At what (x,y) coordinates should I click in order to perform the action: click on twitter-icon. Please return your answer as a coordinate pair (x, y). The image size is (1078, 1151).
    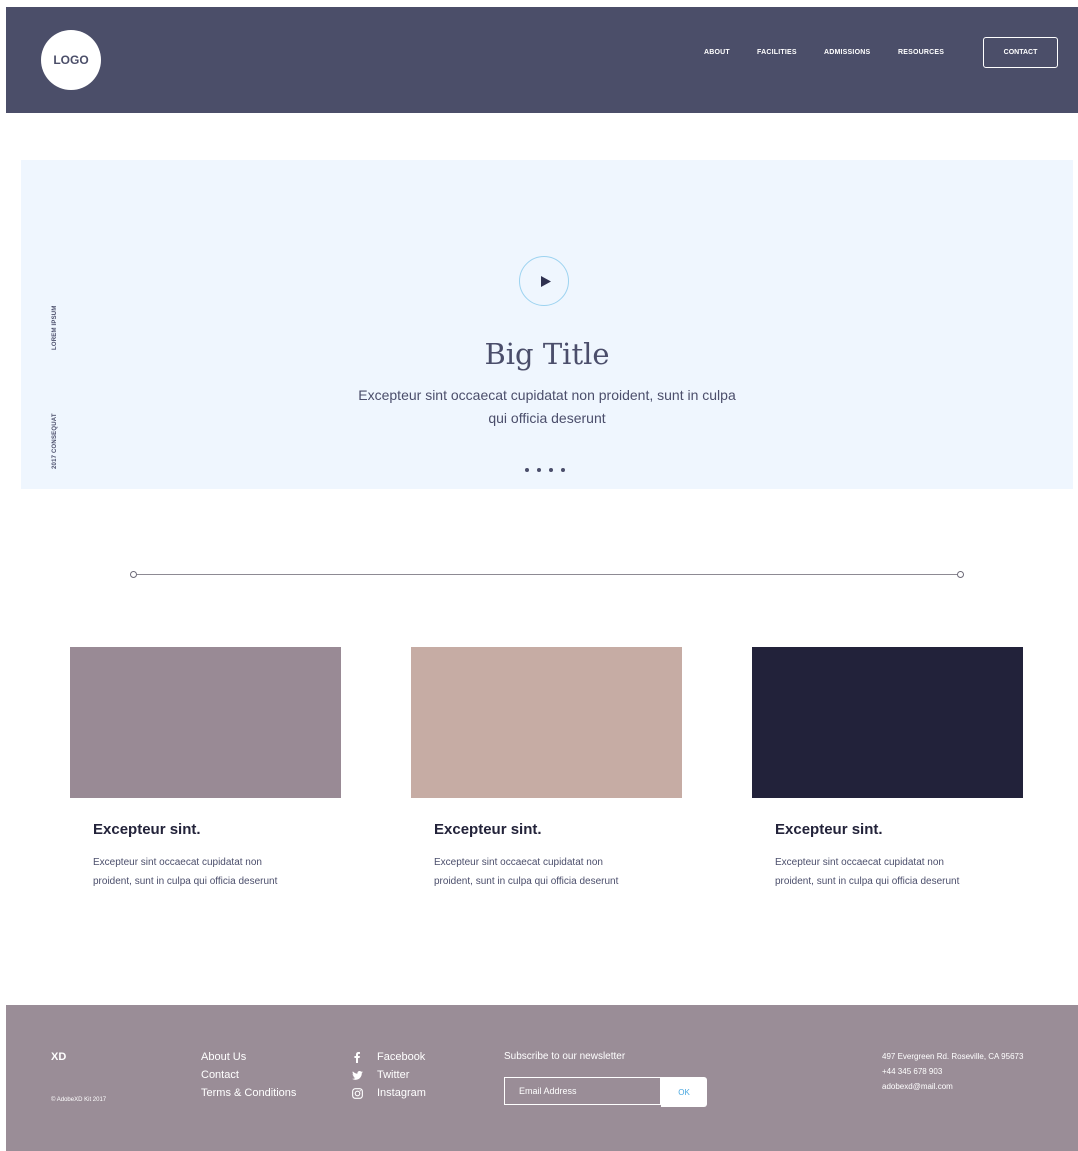
    Looking at the image, I should click on (357, 1075).